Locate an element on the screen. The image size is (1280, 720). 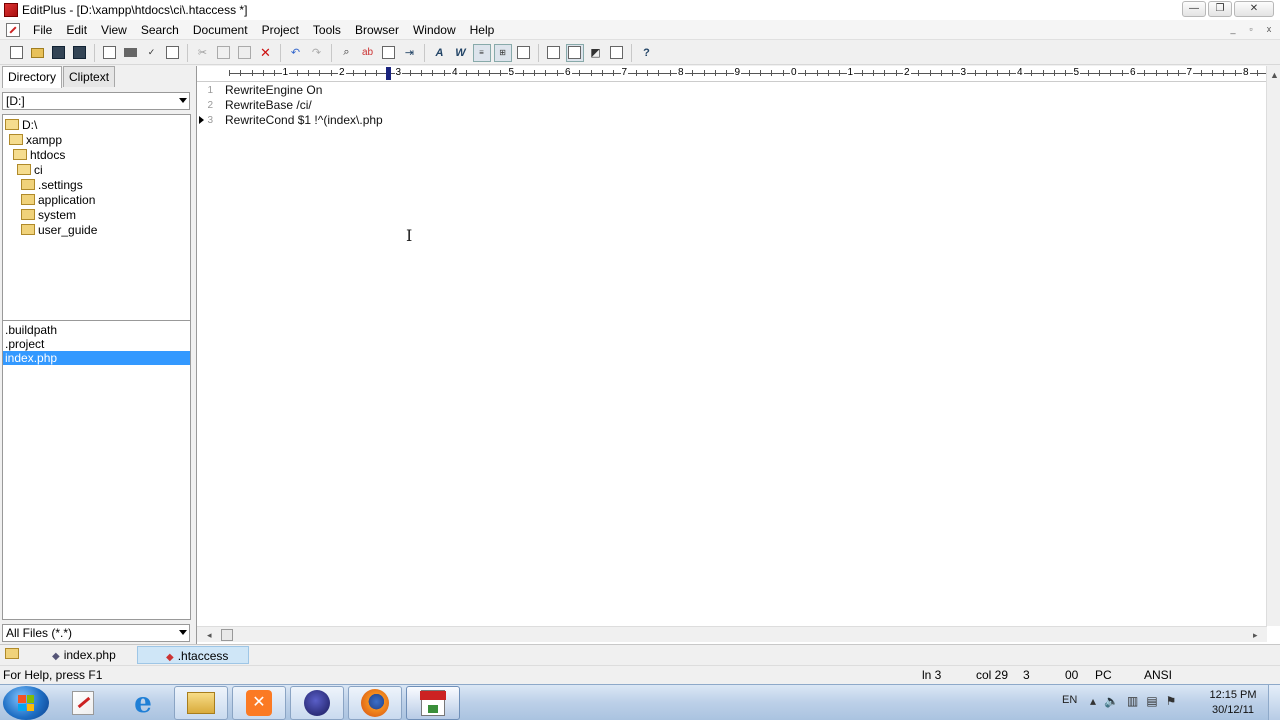
copy-path-icon is located at coordinates (389, 53).